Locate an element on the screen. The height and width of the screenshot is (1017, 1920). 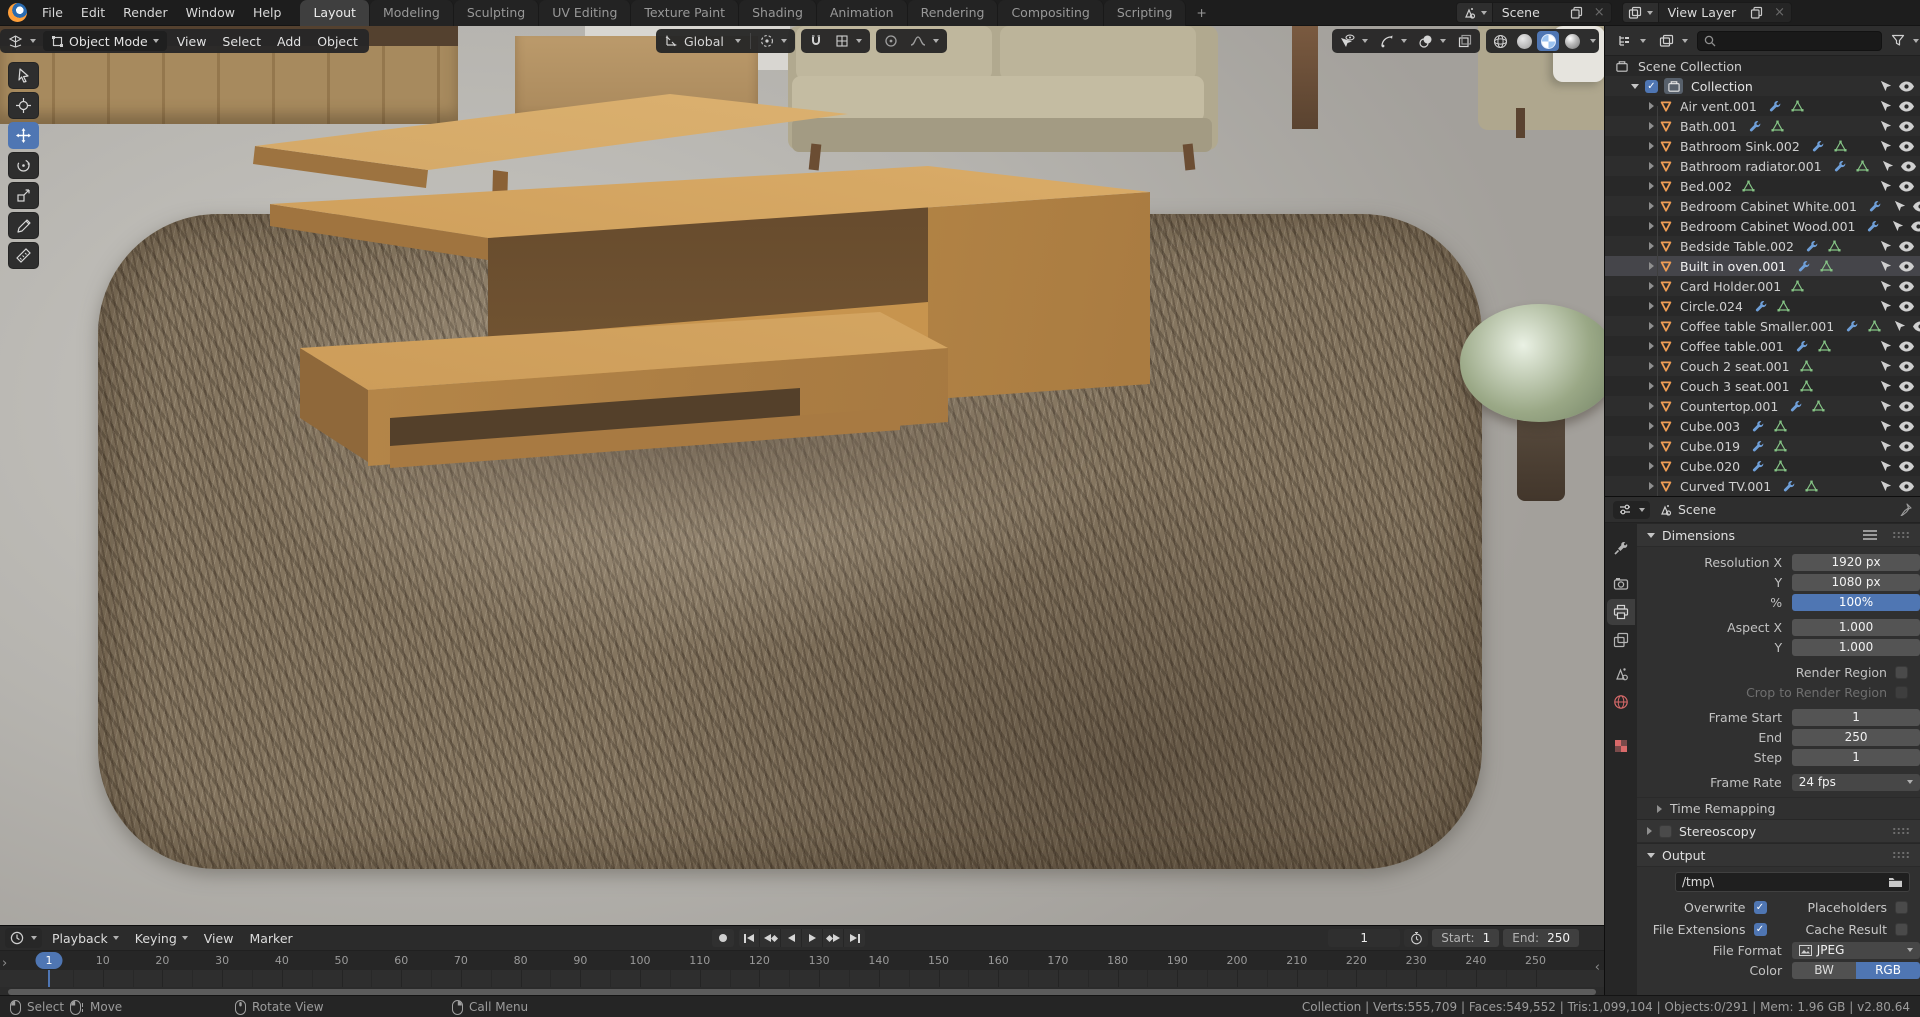
output-panel-header: Output is located at coordinates (1778, 855).